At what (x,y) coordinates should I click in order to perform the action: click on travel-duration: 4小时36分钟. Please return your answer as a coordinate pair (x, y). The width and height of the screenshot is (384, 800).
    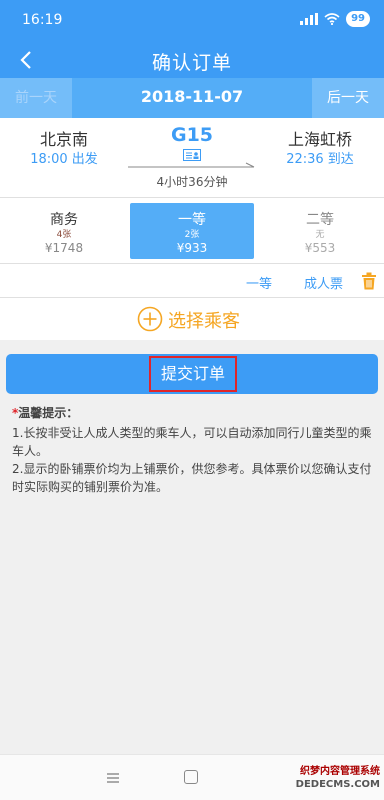
    Looking at the image, I should click on (192, 182).